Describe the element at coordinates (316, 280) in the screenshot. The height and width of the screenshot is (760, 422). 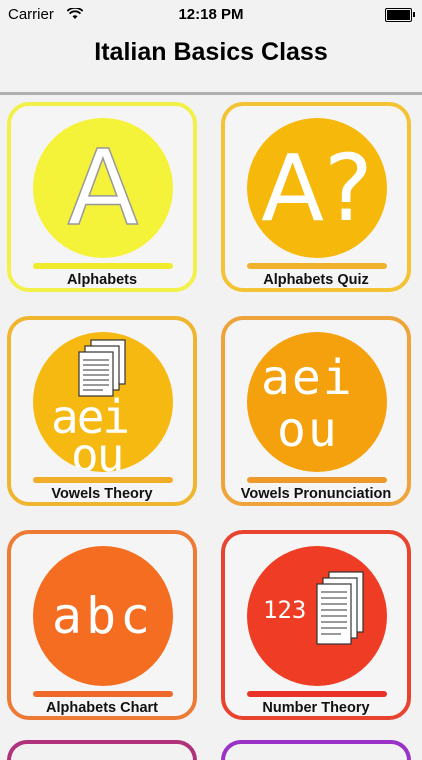
I see `tile-label: Alphabets Quiz` at that location.